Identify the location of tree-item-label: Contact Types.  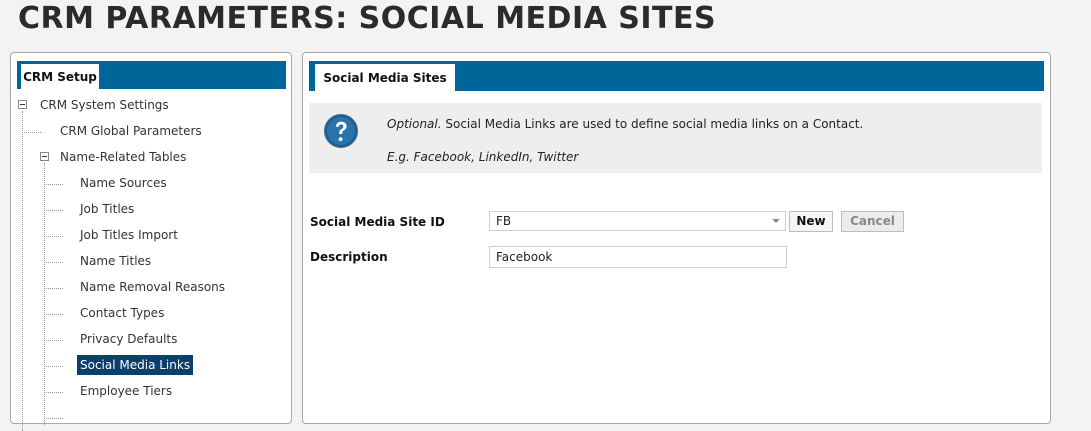
(122, 313).